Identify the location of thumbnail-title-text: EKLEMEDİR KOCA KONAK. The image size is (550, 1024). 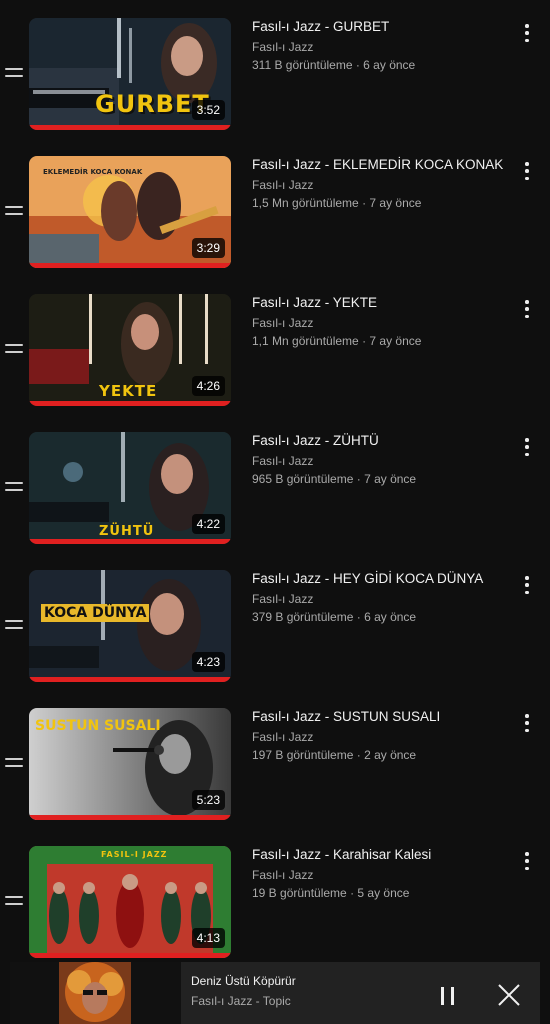
(93, 172).